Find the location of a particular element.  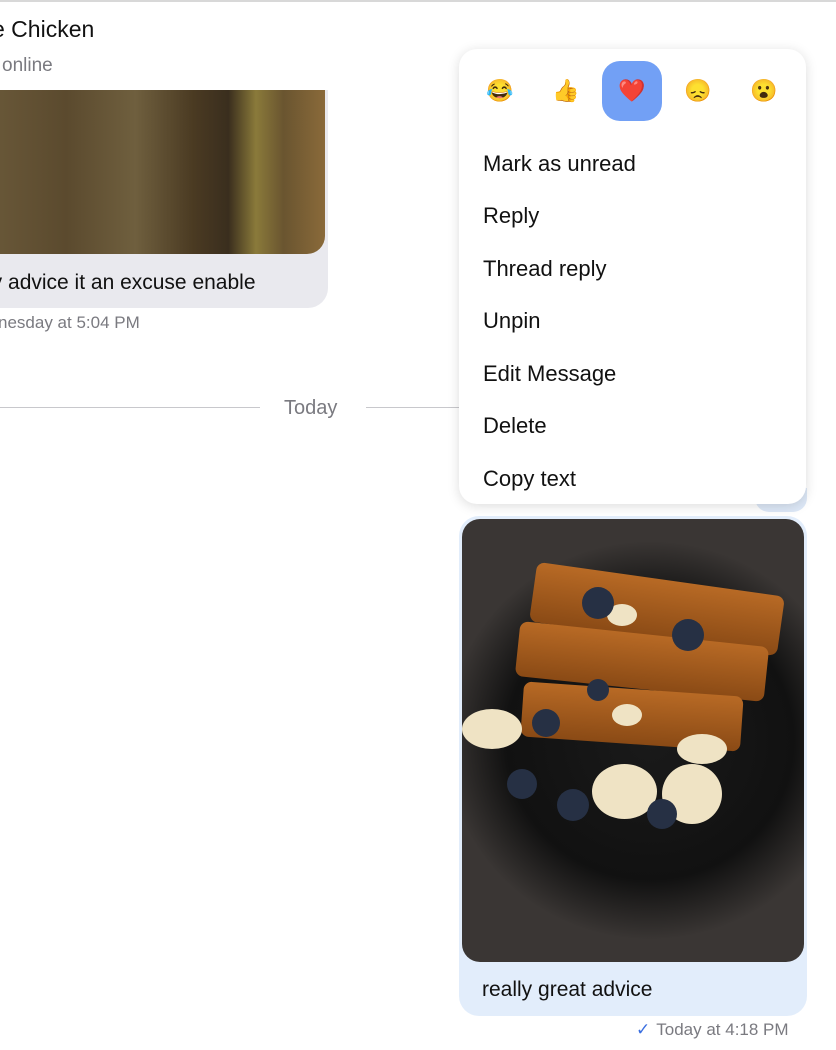

reaction-heart-icon: ❤️ is located at coordinates (632, 91).